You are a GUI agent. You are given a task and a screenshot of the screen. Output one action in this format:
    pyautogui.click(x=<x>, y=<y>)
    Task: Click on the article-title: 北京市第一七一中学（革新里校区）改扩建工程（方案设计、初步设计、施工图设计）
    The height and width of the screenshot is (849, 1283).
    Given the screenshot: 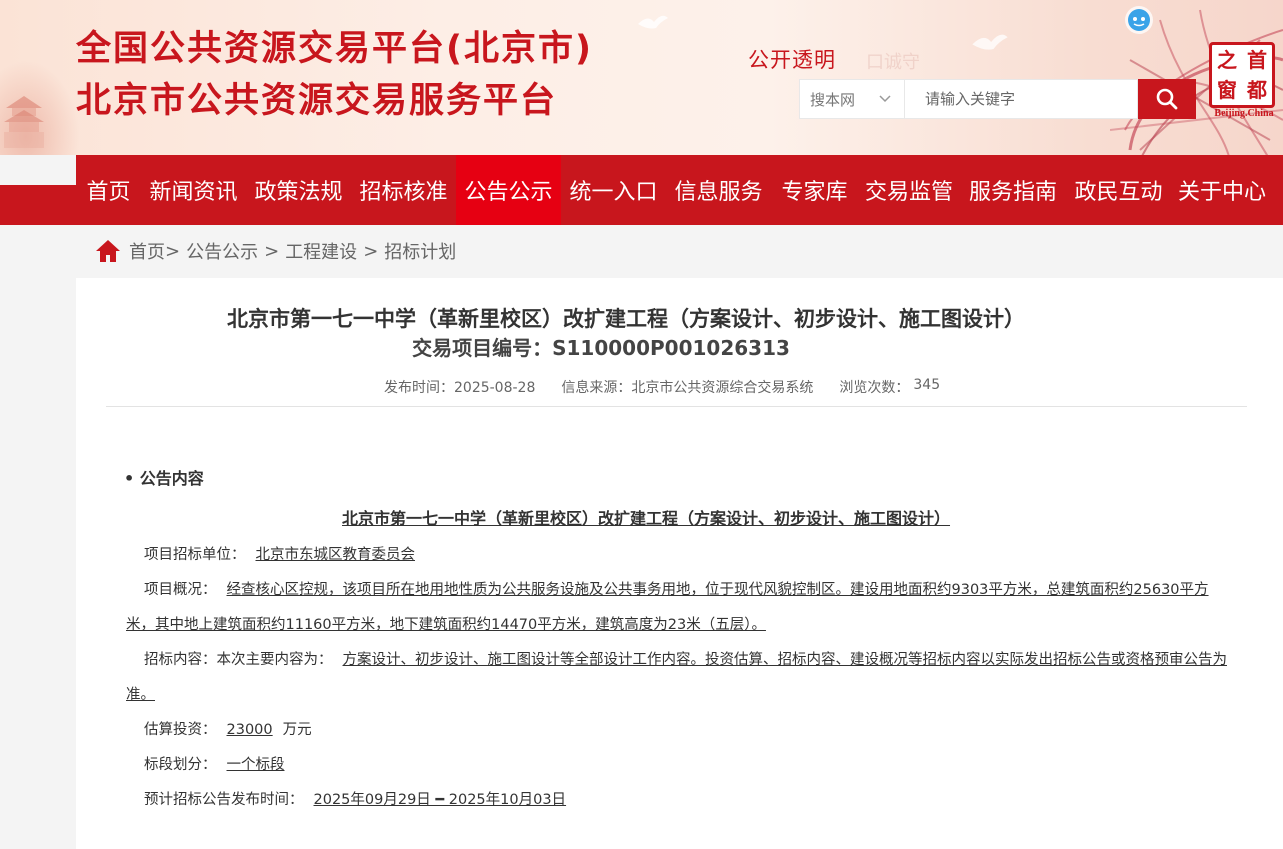 What is the action you would take?
    pyautogui.click(x=626, y=319)
    